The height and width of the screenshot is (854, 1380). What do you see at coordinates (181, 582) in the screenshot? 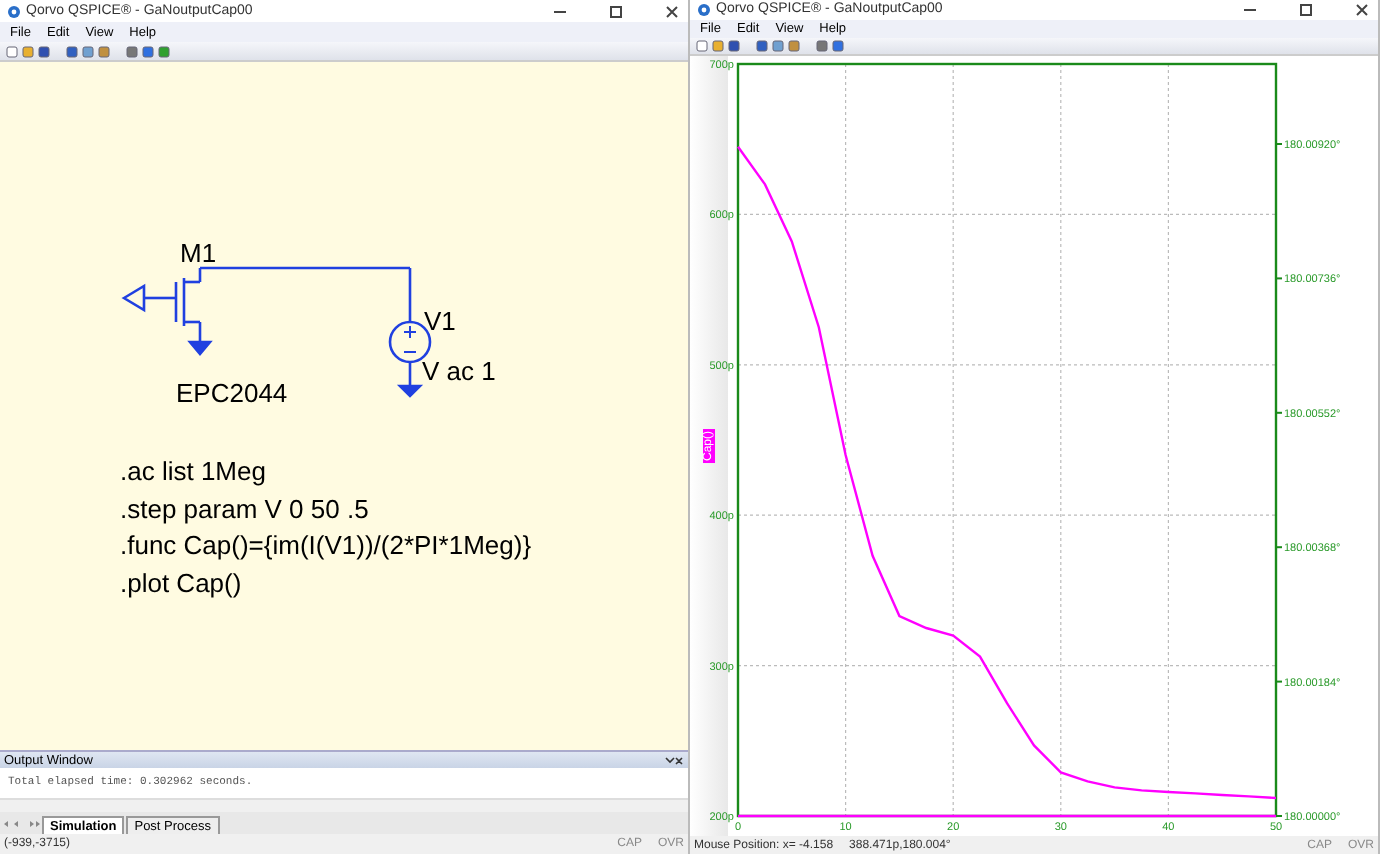
I see `spice-directive: .plot Cap()` at bounding box center [181, 582].